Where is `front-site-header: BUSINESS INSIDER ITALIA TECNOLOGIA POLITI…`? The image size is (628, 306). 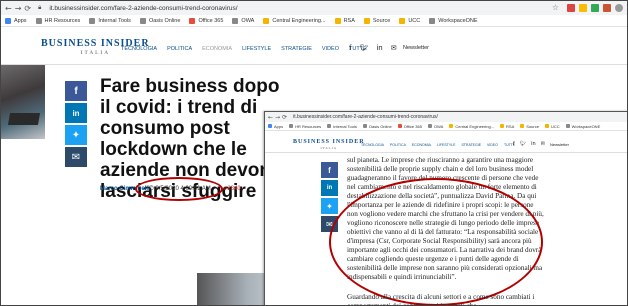
front-site-header: BUSINESS INSIDER ITALIA TECNOLOGIA POLITI… is located at coordinates (446, 142).